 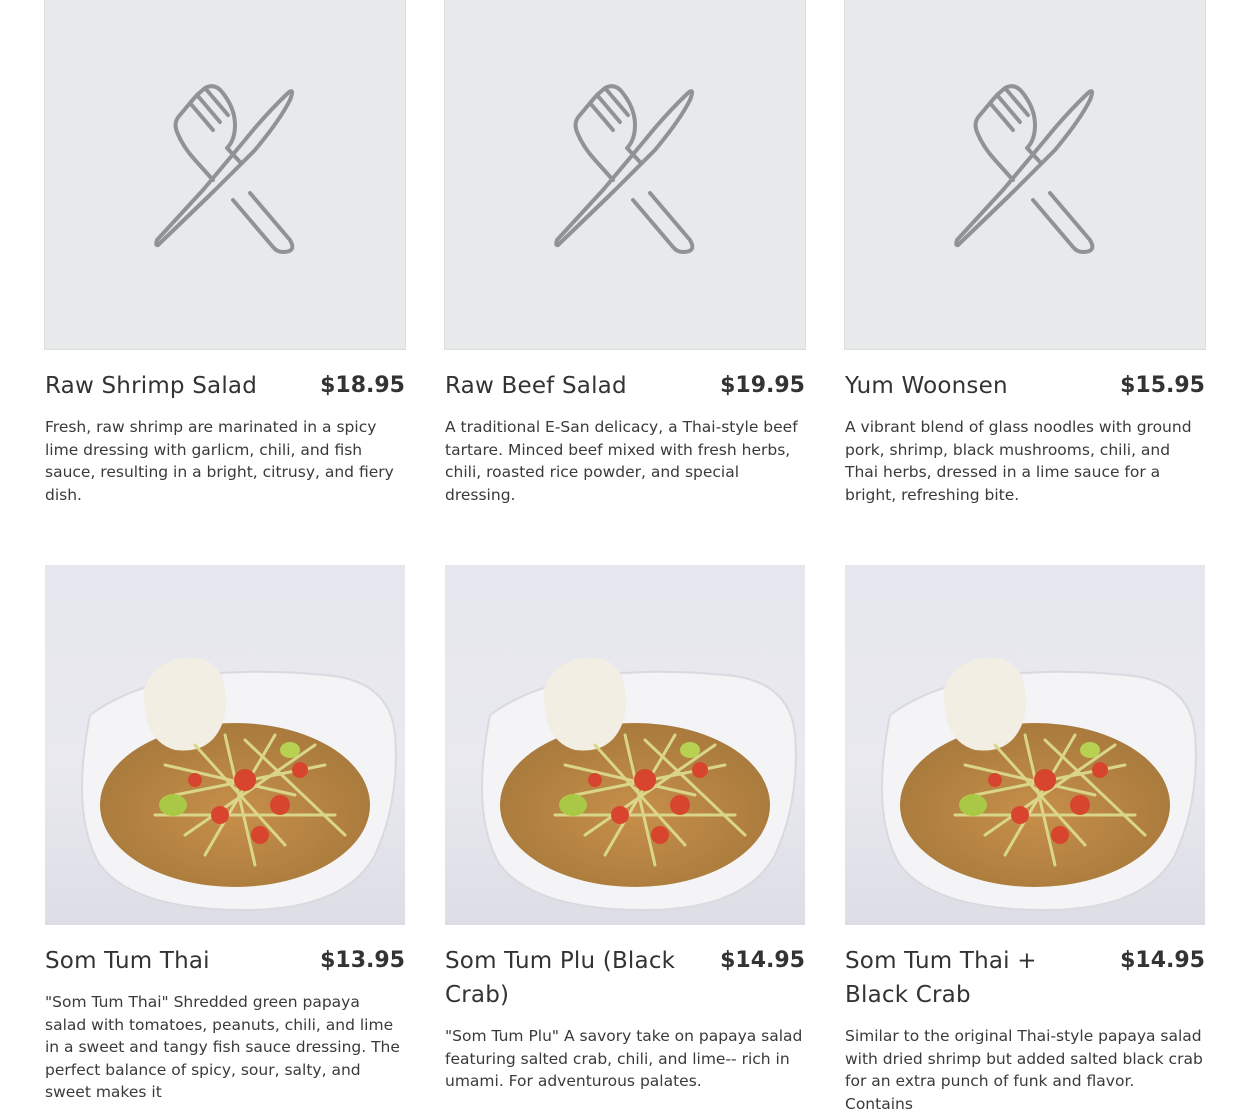 I want to click on item-name: Som Tum Thai, so click(x=127, y=961).